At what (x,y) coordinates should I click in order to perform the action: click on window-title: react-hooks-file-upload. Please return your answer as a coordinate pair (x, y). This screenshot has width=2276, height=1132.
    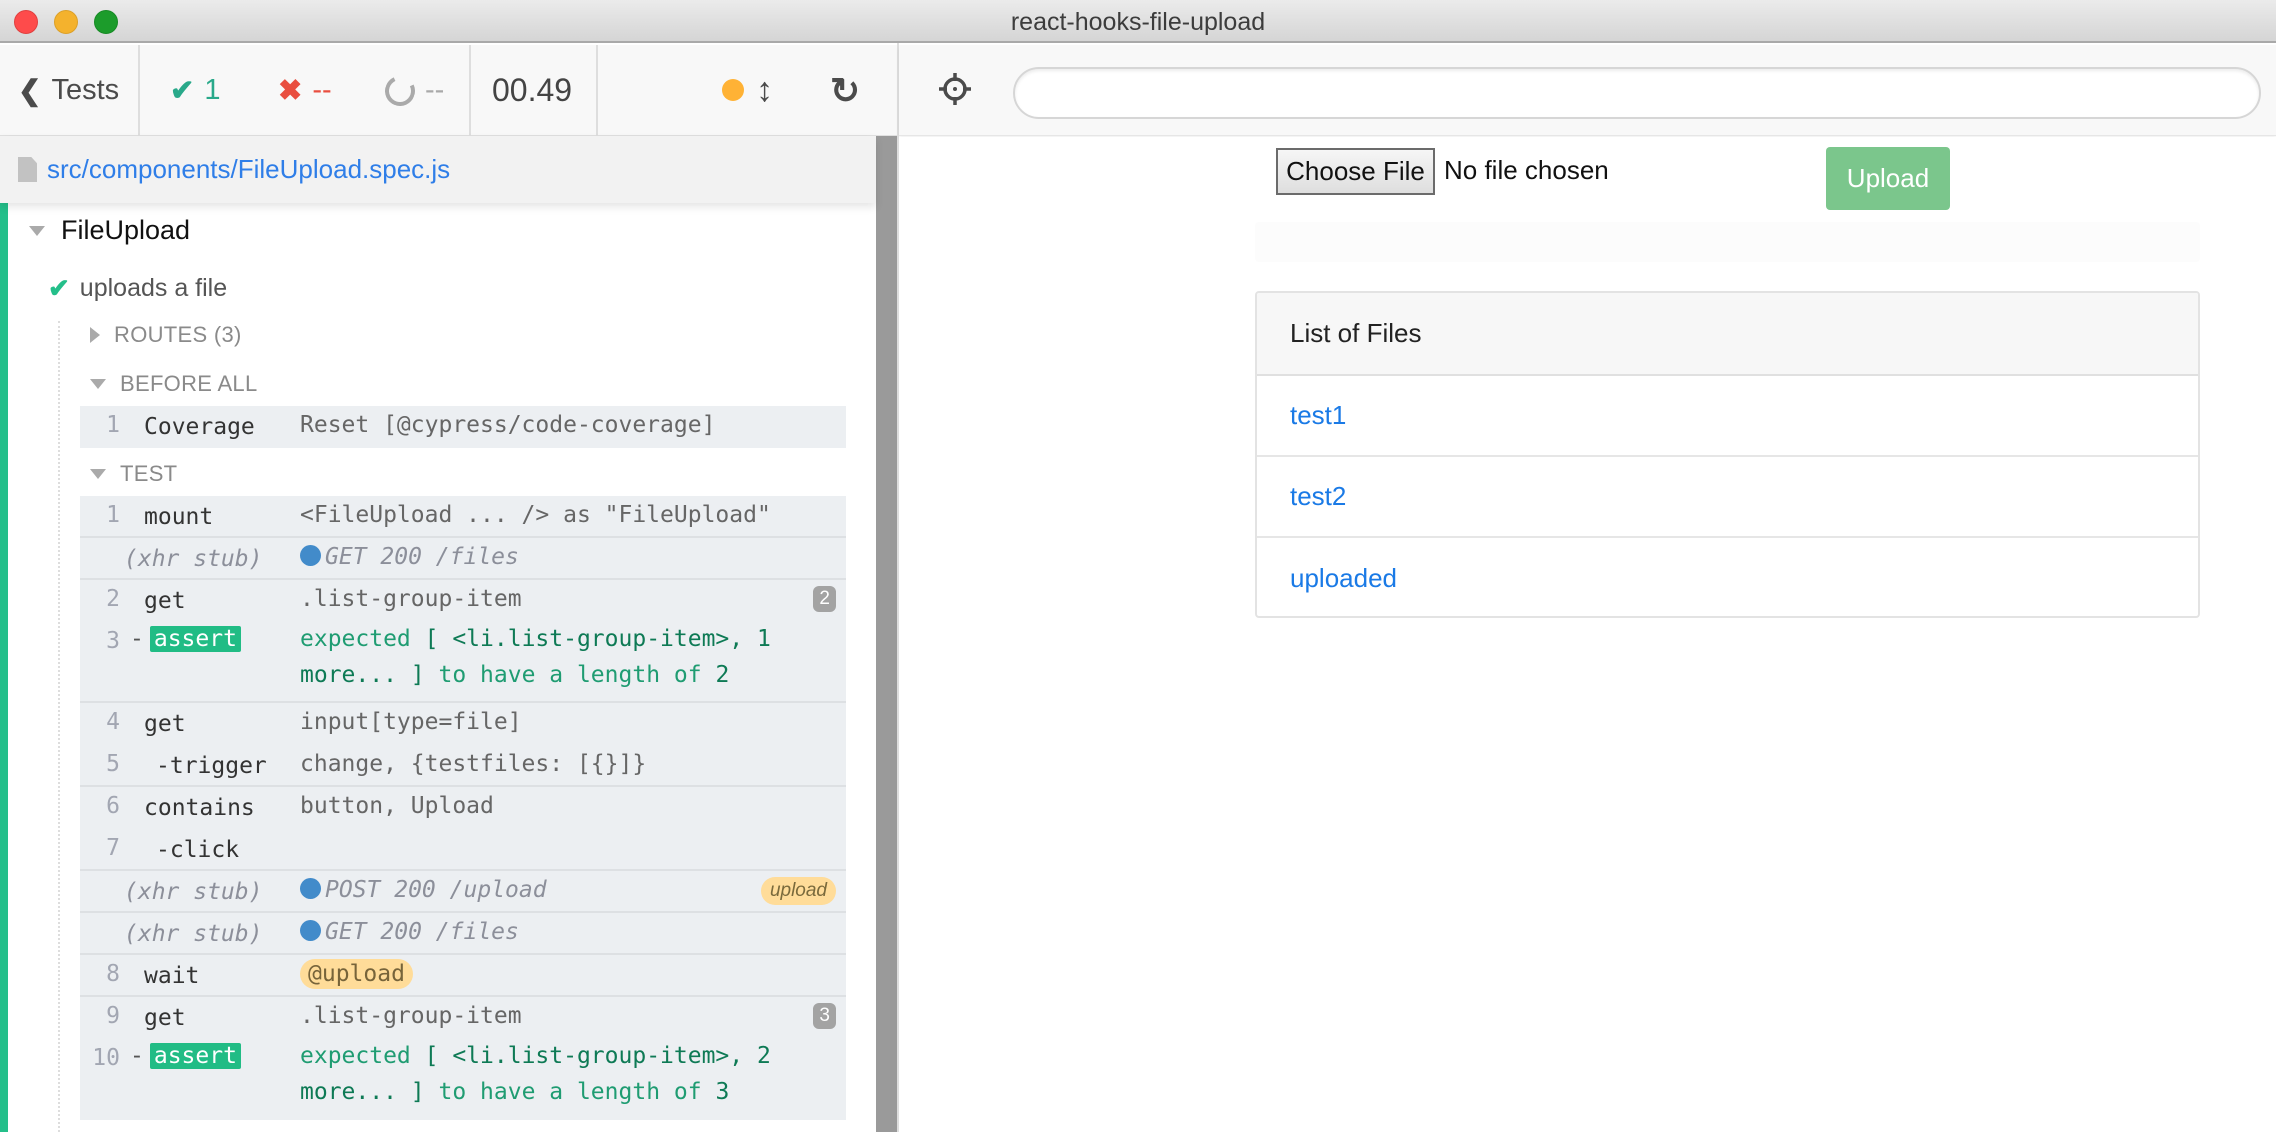
    Looking at the image, I should click on (1138, 22).